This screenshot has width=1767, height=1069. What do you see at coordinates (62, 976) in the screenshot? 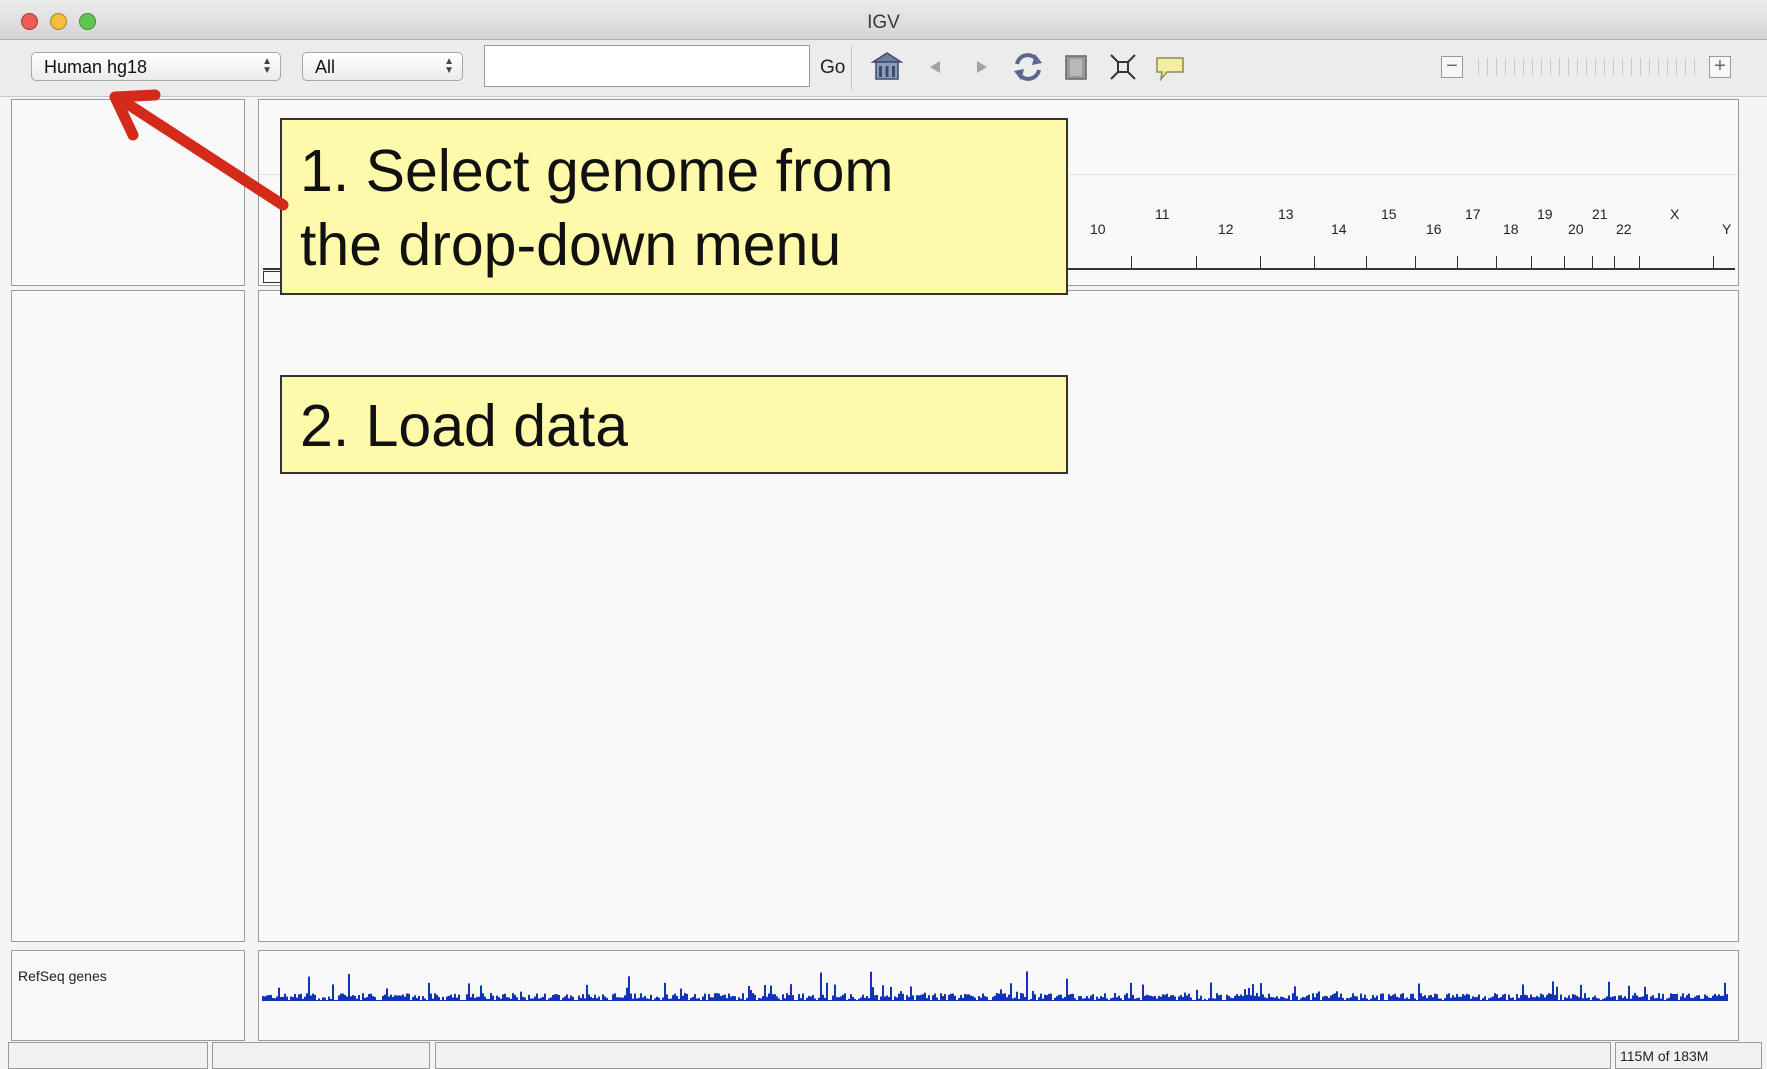
I see `track-name-refseq: RefSeq genes` at bounding box center [62, 976].